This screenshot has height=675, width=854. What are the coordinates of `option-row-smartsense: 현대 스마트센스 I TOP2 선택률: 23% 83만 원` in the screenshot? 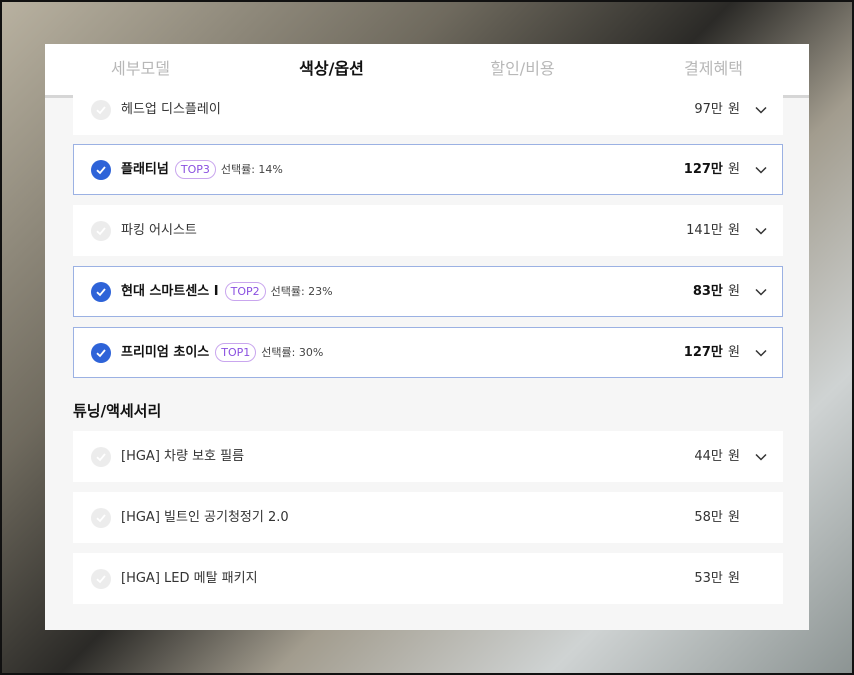 It's located at (428, 291).